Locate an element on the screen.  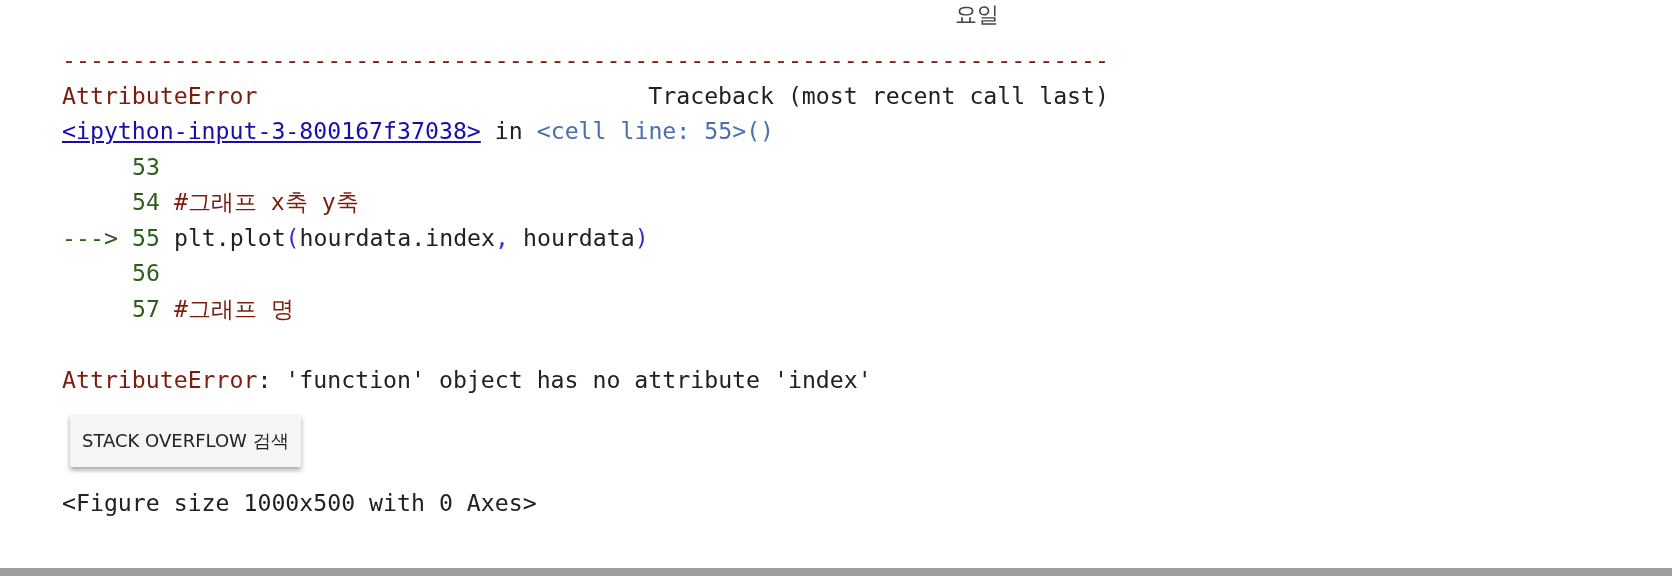
line-number: 57 is located at coordinates (146, 308).